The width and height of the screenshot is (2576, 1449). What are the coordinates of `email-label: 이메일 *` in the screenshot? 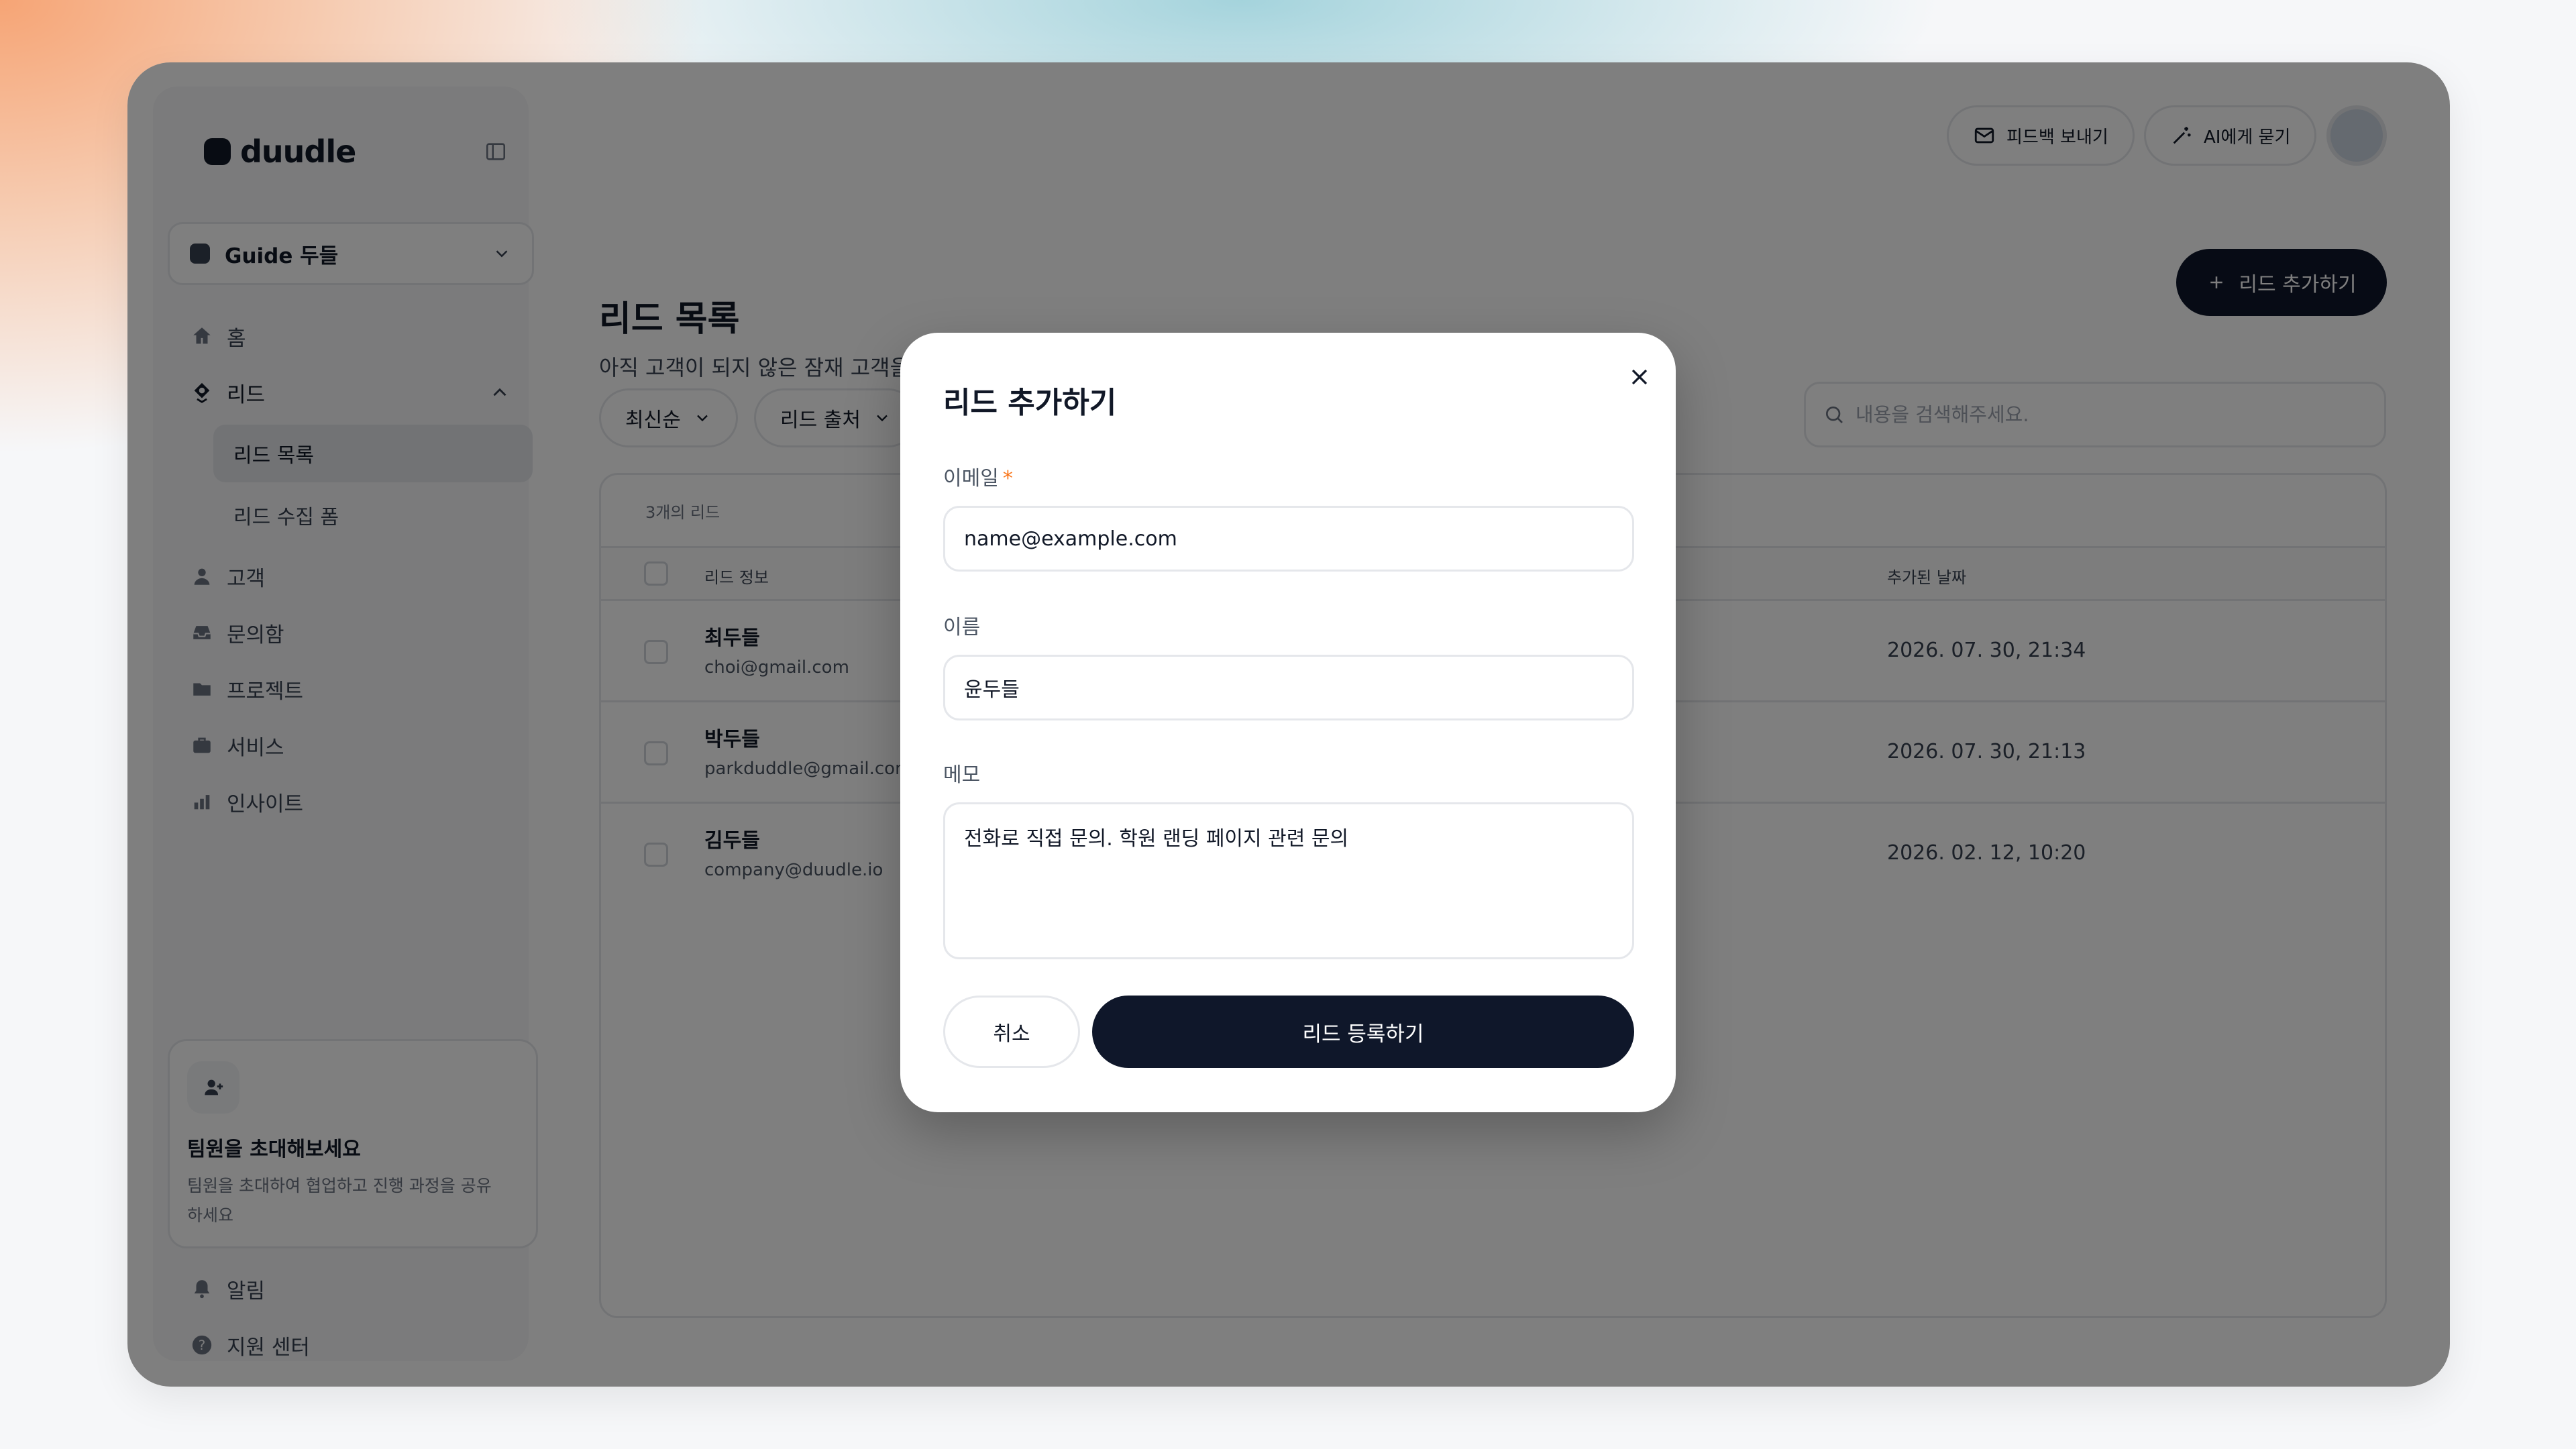 It's located at (978, 476).